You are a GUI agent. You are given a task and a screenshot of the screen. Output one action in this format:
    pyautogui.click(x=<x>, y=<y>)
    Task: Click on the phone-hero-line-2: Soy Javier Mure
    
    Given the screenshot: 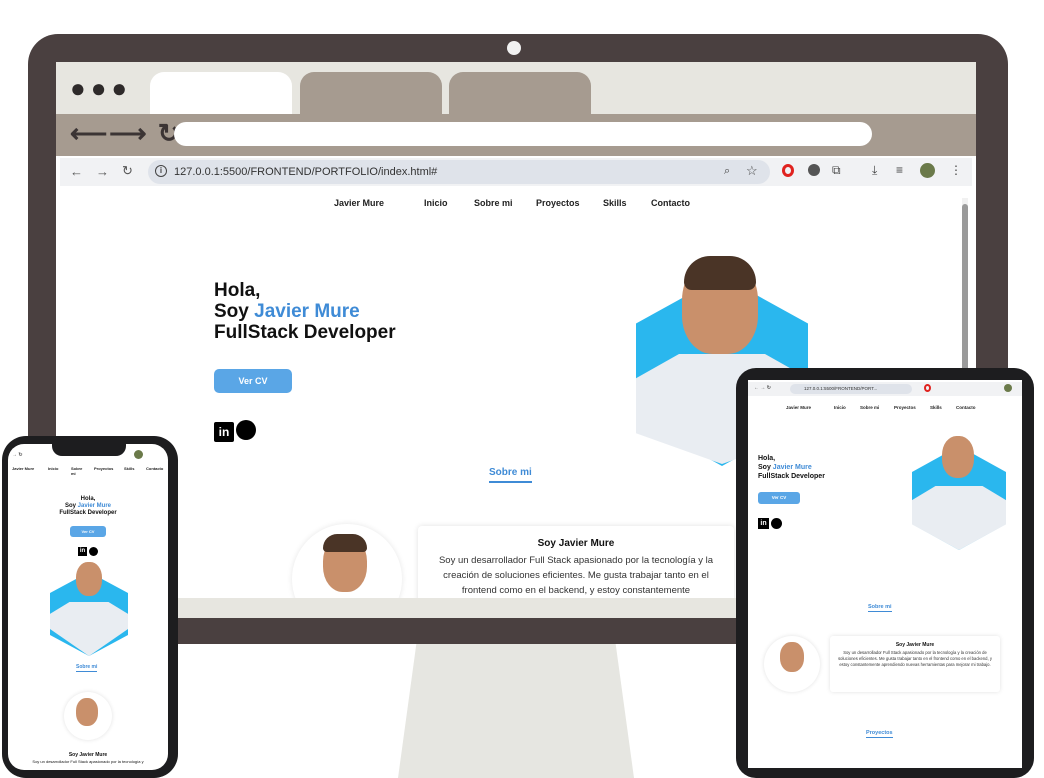 What is the action you would take?
    pyautogui.click(x=88, y=506)
    